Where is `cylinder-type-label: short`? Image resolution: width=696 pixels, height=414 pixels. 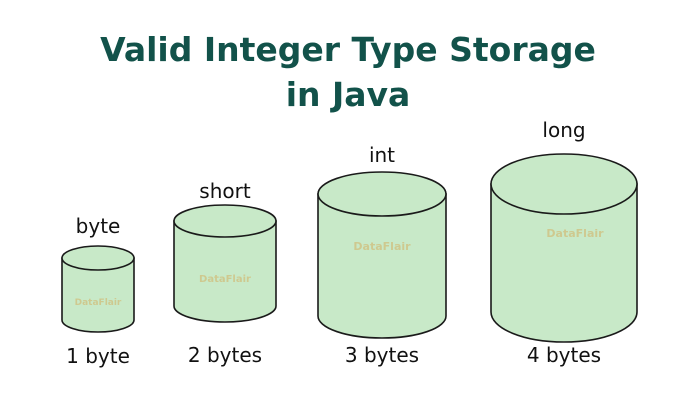
cylinder-type-label: short is located at coordinates (225, 191).